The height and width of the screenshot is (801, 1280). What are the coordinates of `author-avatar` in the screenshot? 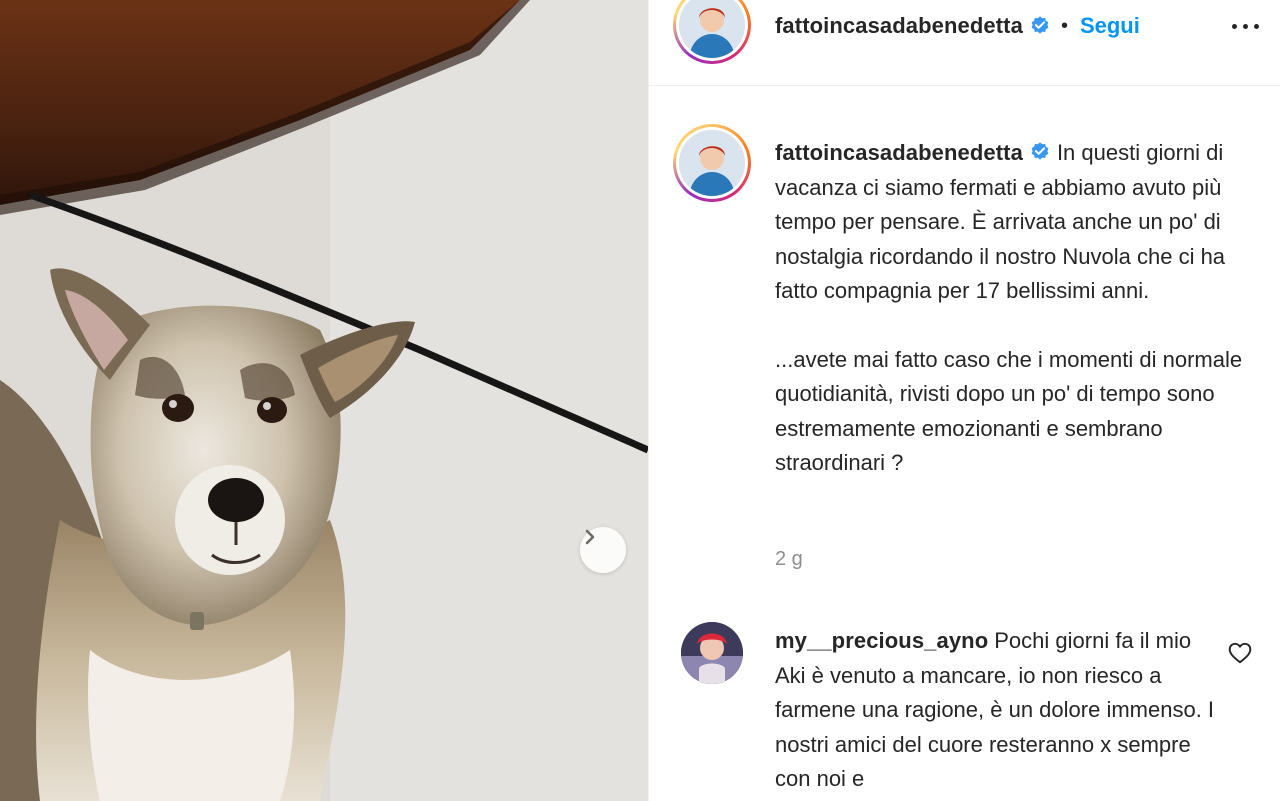 It's located at (712, 32).